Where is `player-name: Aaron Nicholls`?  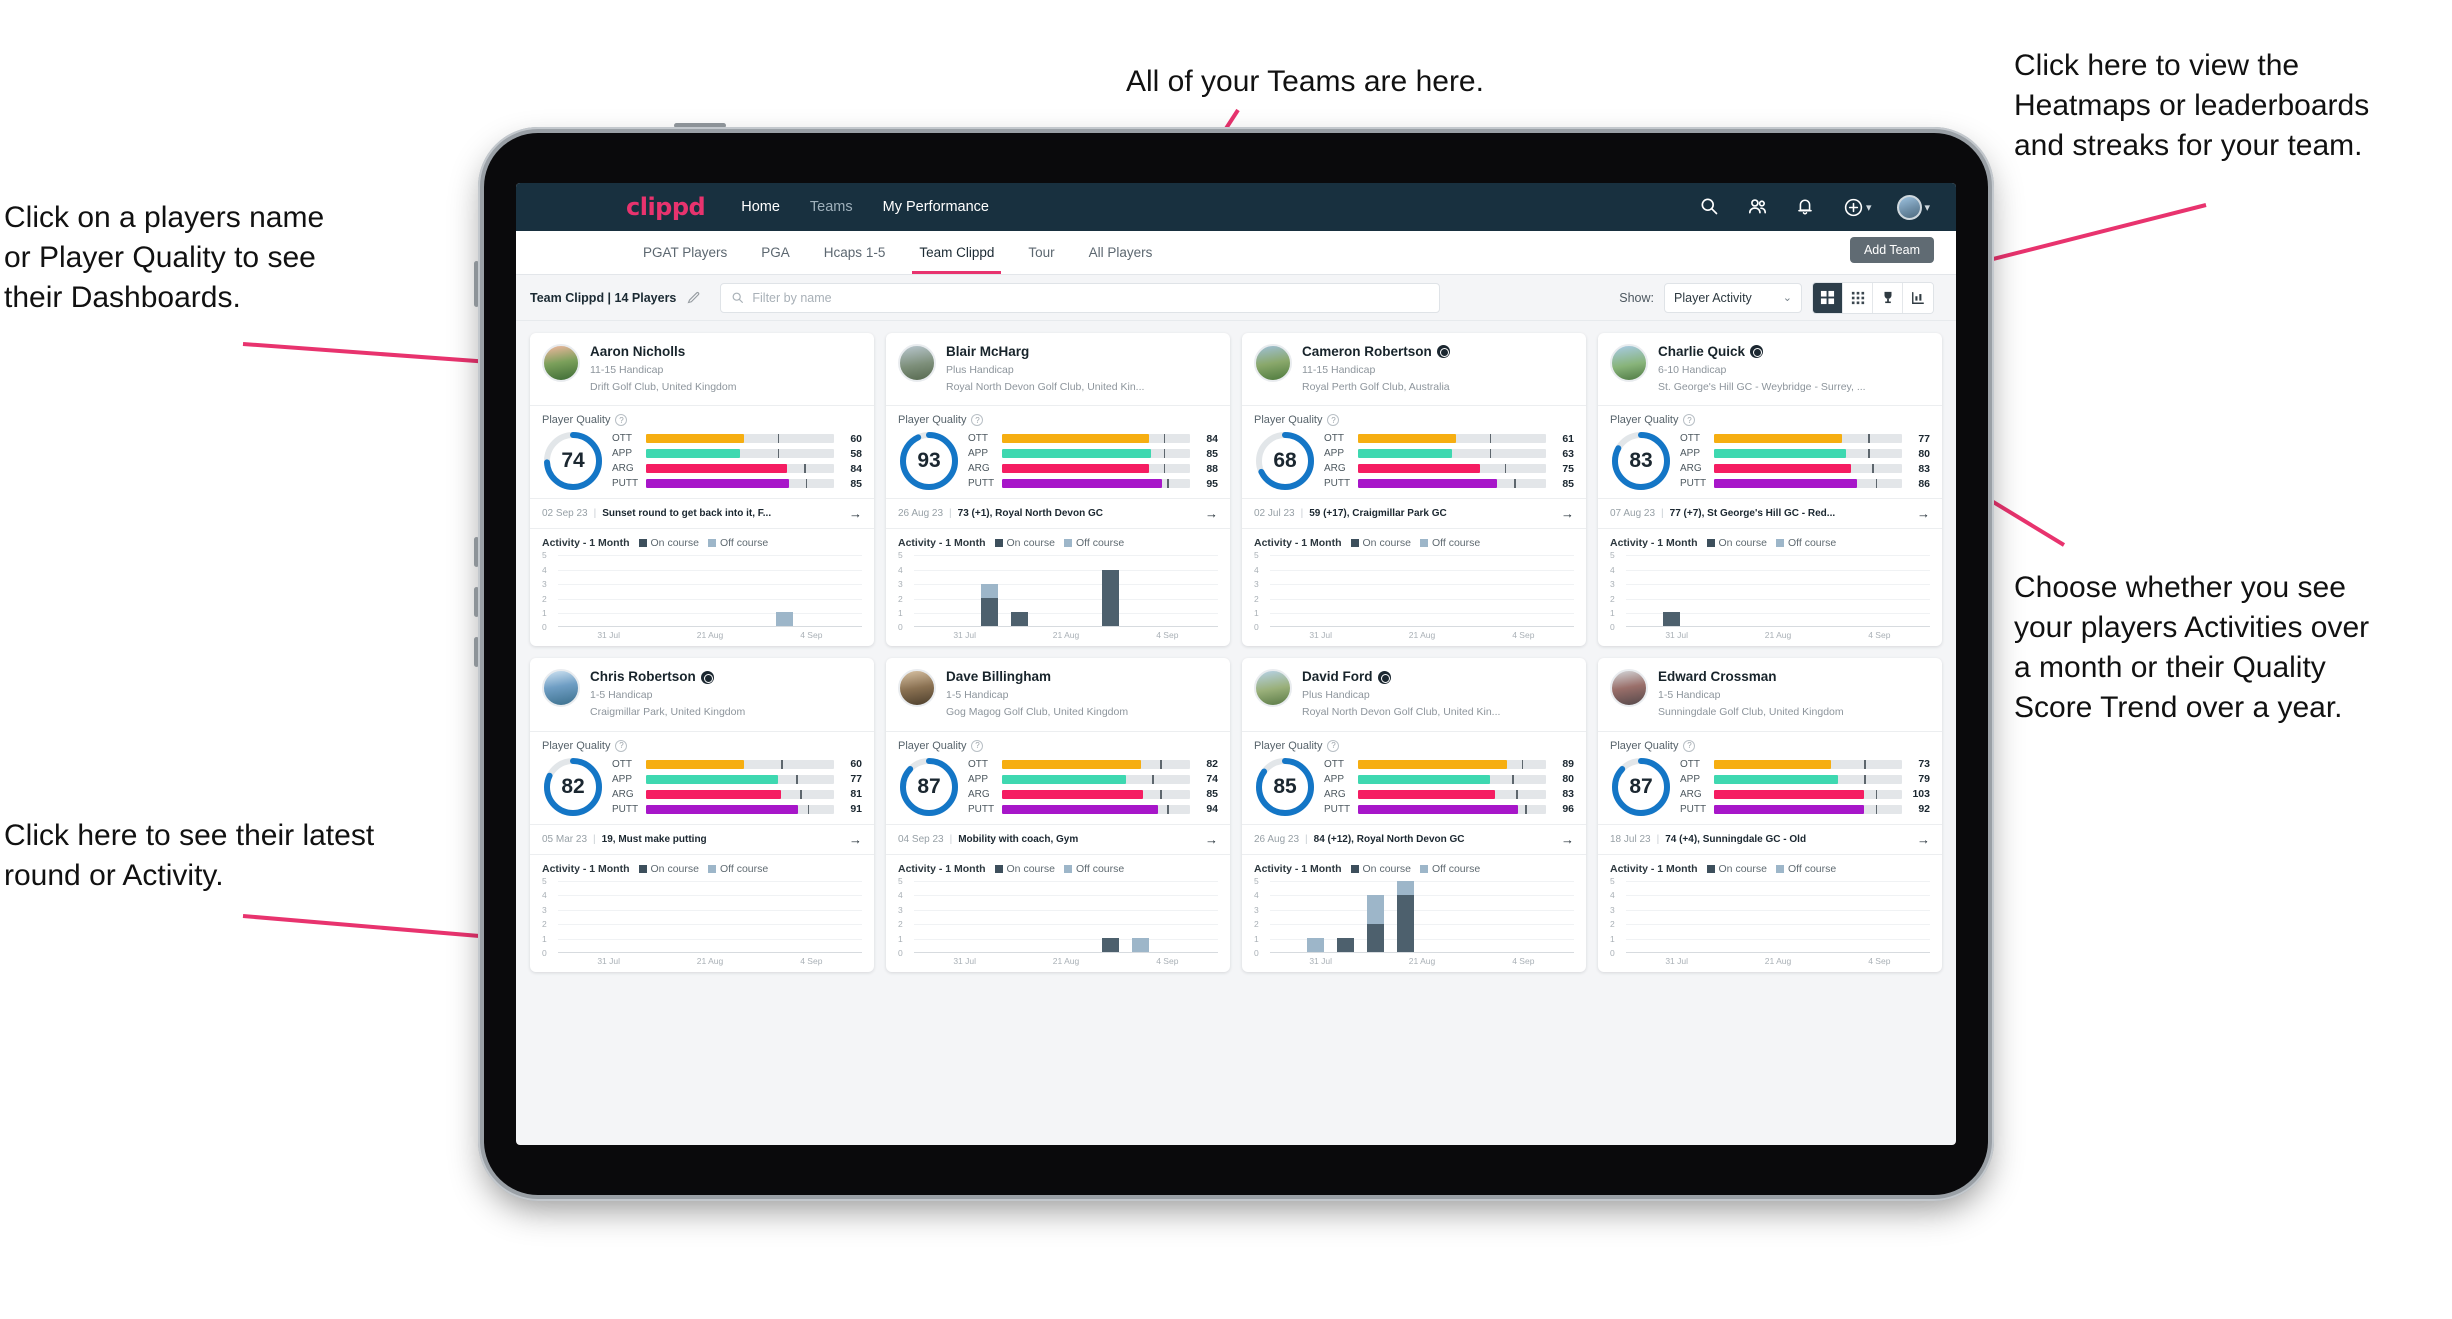 player-name: Aaron Nicholls is located at coordinates (663, 352).